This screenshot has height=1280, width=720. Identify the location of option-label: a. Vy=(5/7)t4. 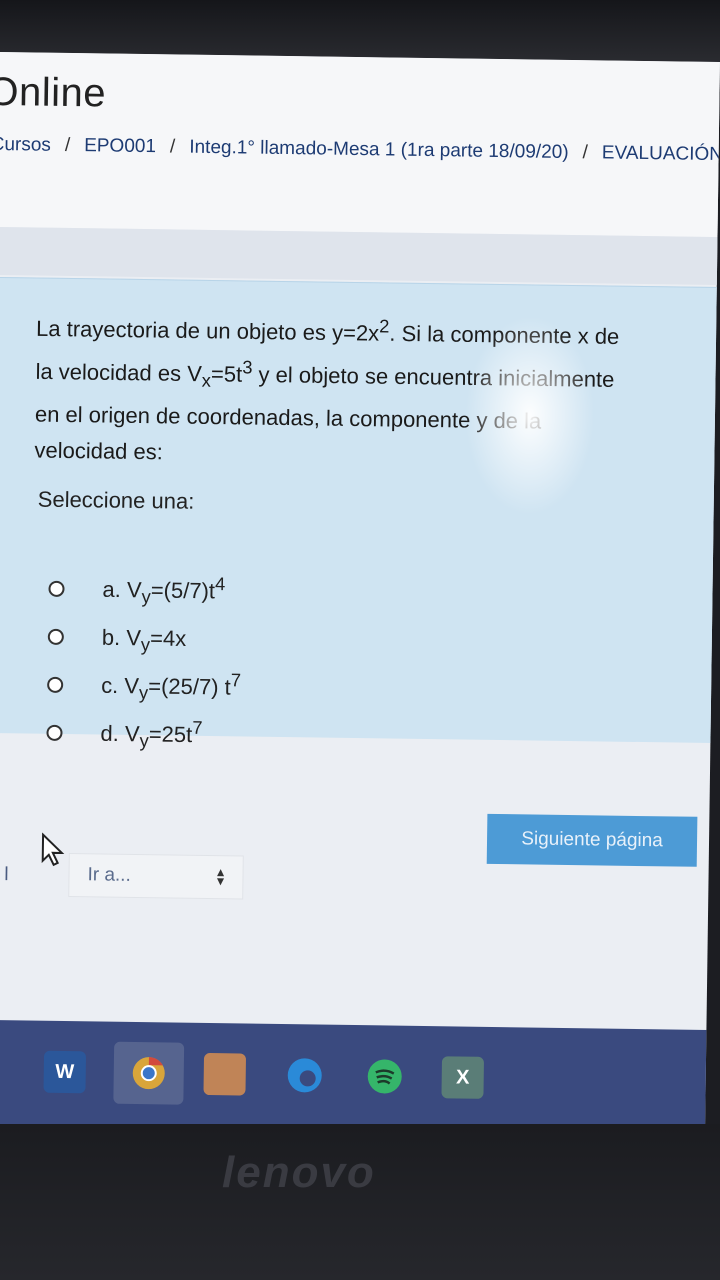
(164, 590).